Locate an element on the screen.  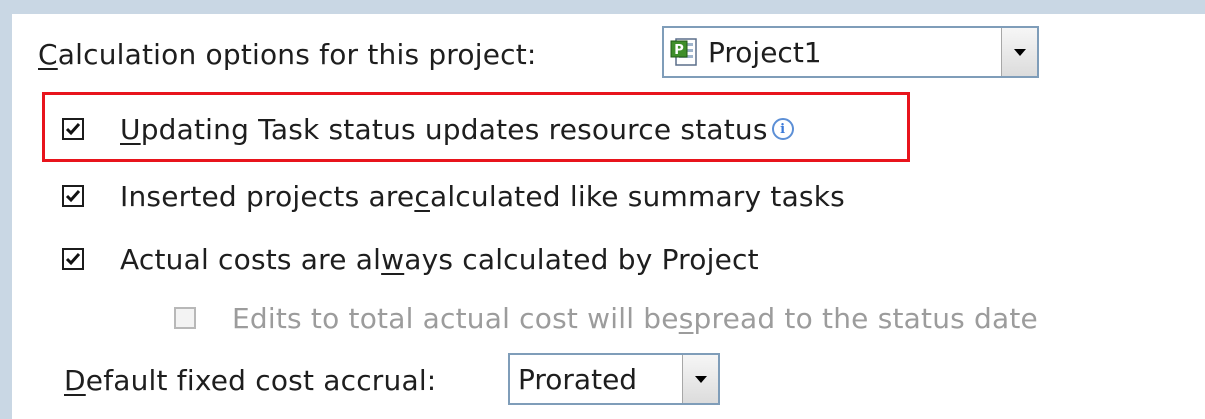
accrual-select-value: Prorated is located at coordinates (578, 379).